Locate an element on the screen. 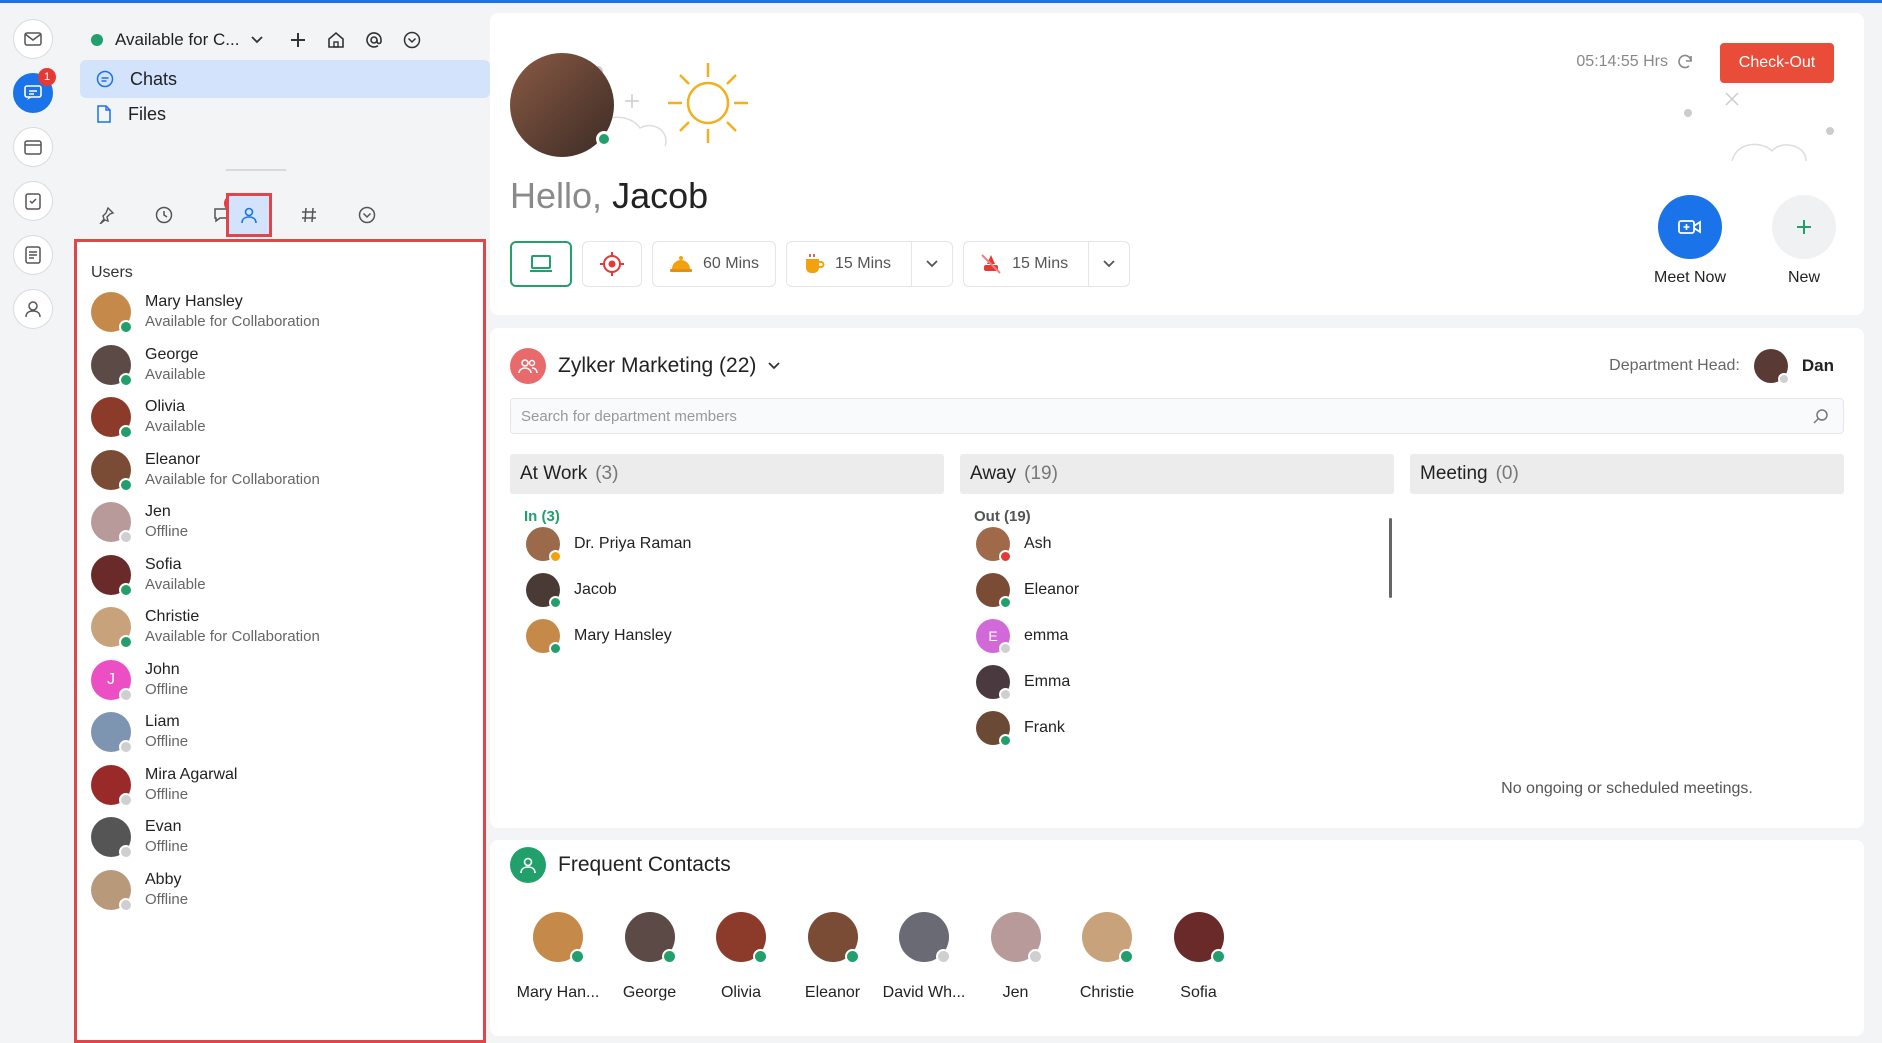 The width and height of the screenshot is (1882, 1043). user-list-item: Mira Agarwal Offline is located at coordinates (281, 785).